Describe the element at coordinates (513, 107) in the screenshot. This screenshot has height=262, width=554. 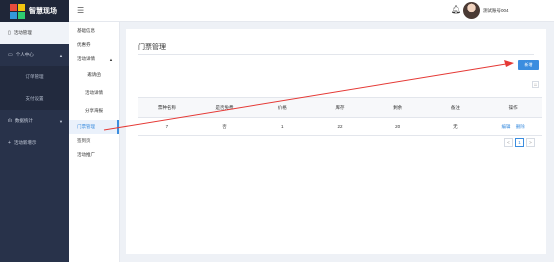
I see `column-header: 操作` at that location.